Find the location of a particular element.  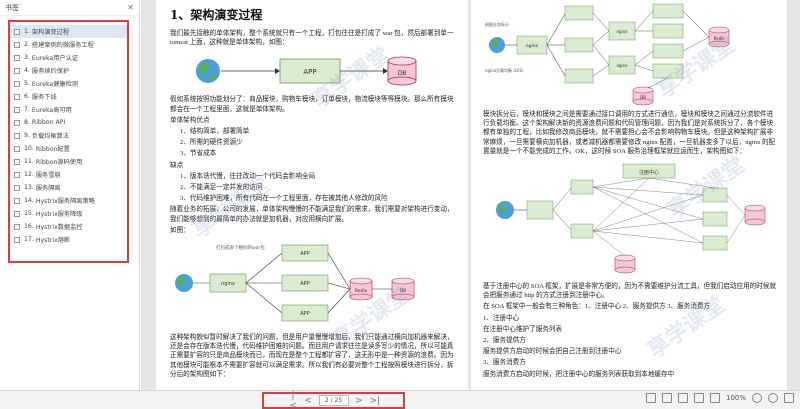

bookmark-item: 8. Ribbon API is located at coordinates (68, 122).